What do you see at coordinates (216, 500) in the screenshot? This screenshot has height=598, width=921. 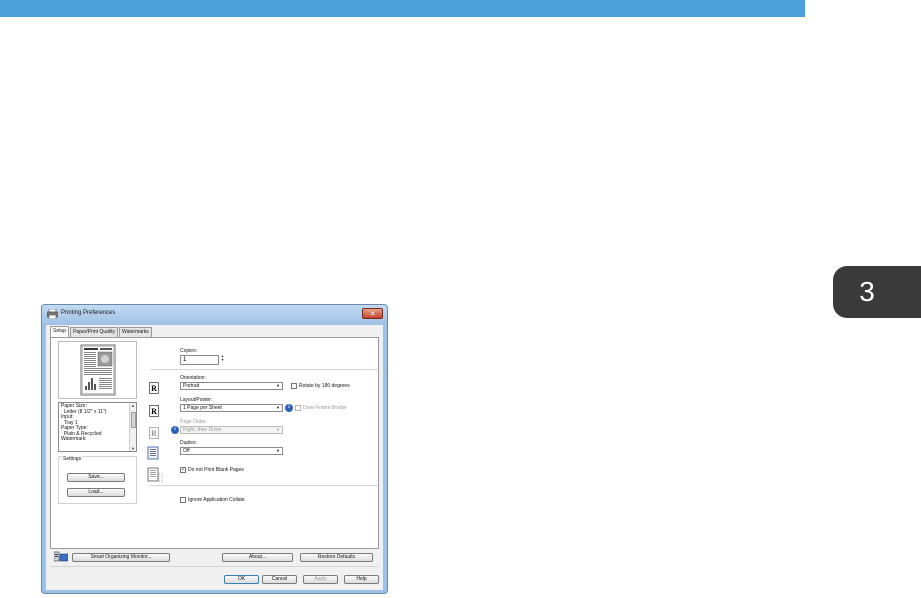 I see `collate-label: Ignore Application Collate` at bounding box center [216, 500].